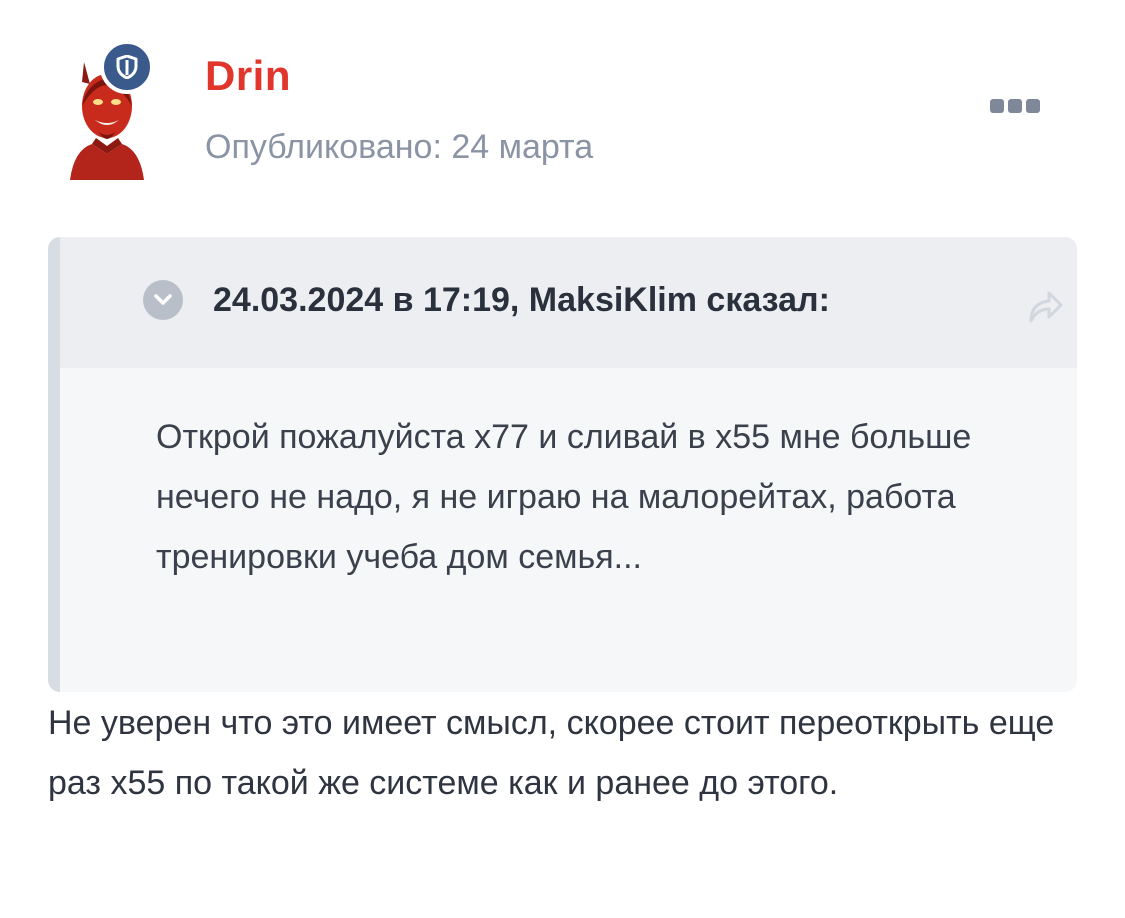  I want to click on author-name: Drin, so click(248, 76).